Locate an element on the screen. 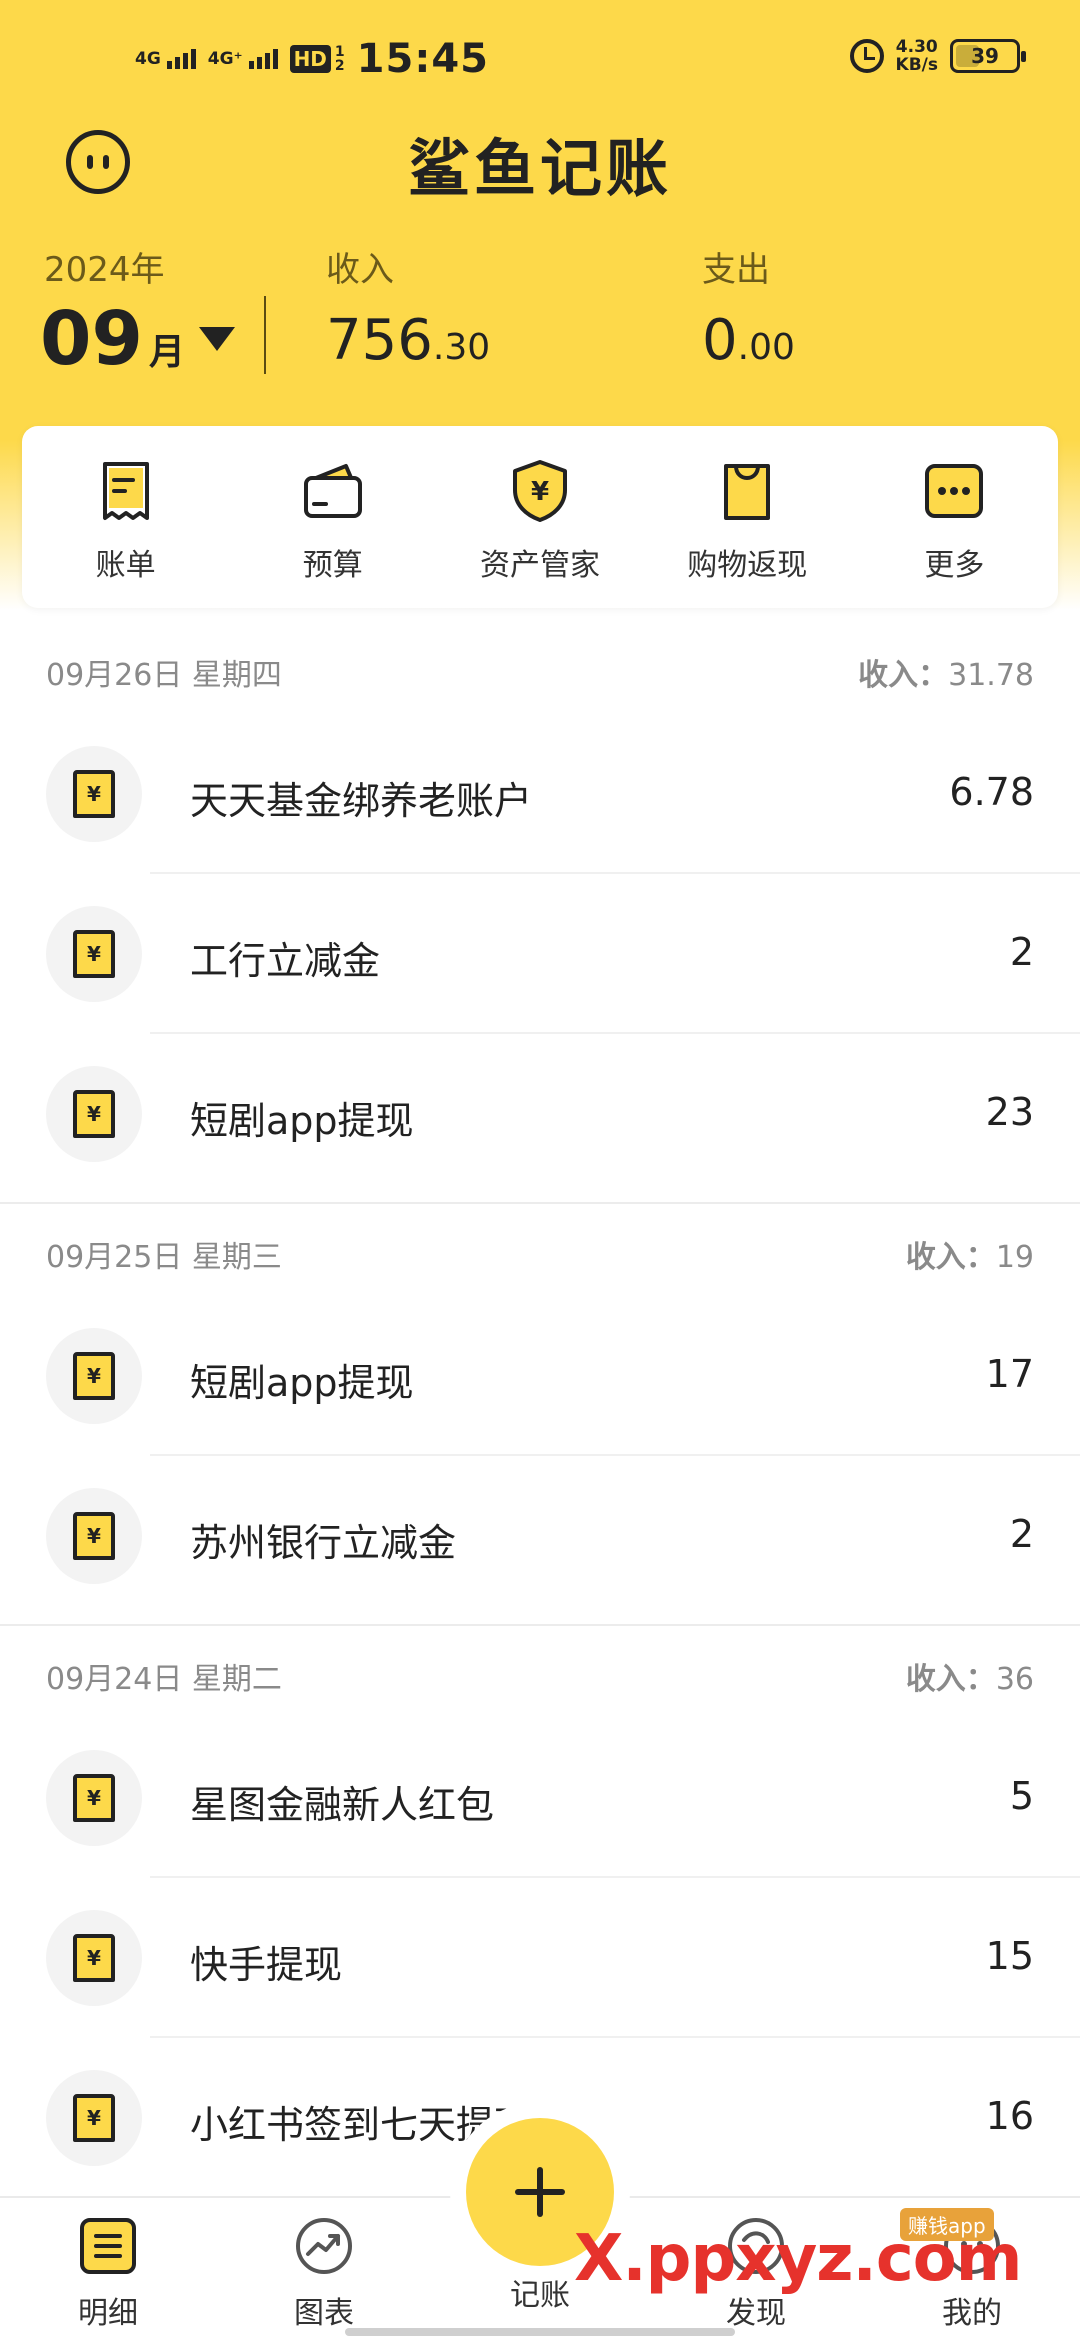  transaction-amount: 15 is located at coordinates (1009, 1956).